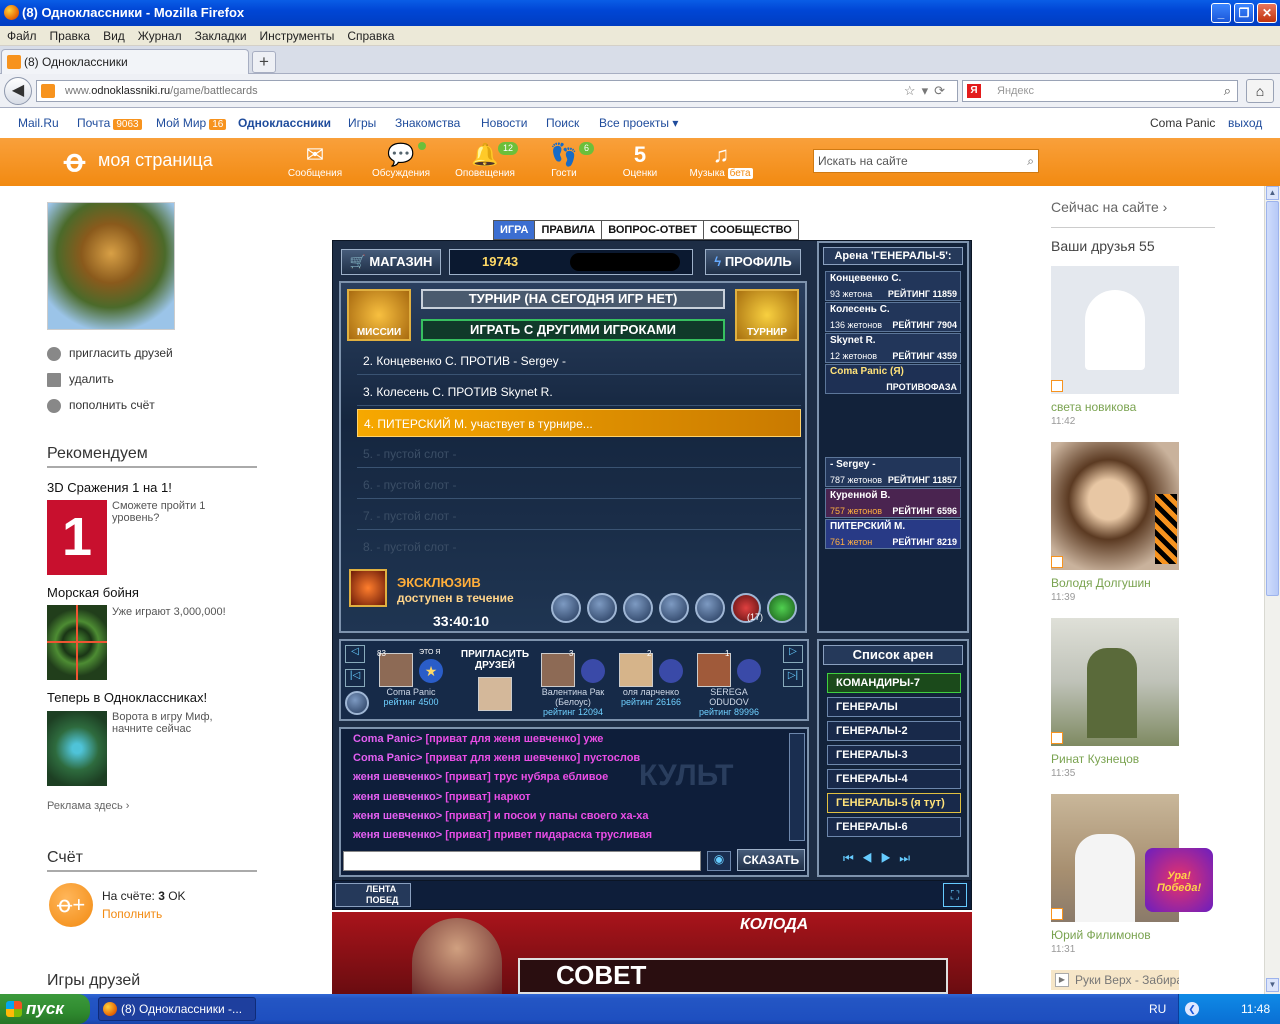 This screenshot has width=1280, height=1024. Describe the element at coordinates (1133, 240) in the screenshot. I see `friends-count: Ваши друзья 55` at that location.